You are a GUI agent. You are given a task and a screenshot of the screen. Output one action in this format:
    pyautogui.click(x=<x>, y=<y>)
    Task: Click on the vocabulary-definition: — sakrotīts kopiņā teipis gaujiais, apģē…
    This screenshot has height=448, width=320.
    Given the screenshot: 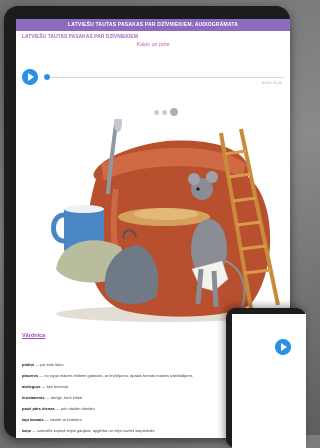 What is the action you would take?
    pyautogui.click(x=93, y=430)
    